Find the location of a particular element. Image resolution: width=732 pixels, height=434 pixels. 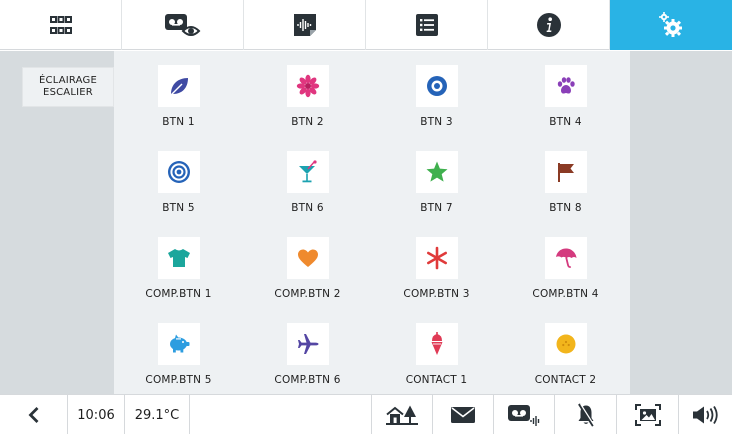

grid-button-comp-btn-4: COMP.BTN 4 is located at coordinates (565, 266).